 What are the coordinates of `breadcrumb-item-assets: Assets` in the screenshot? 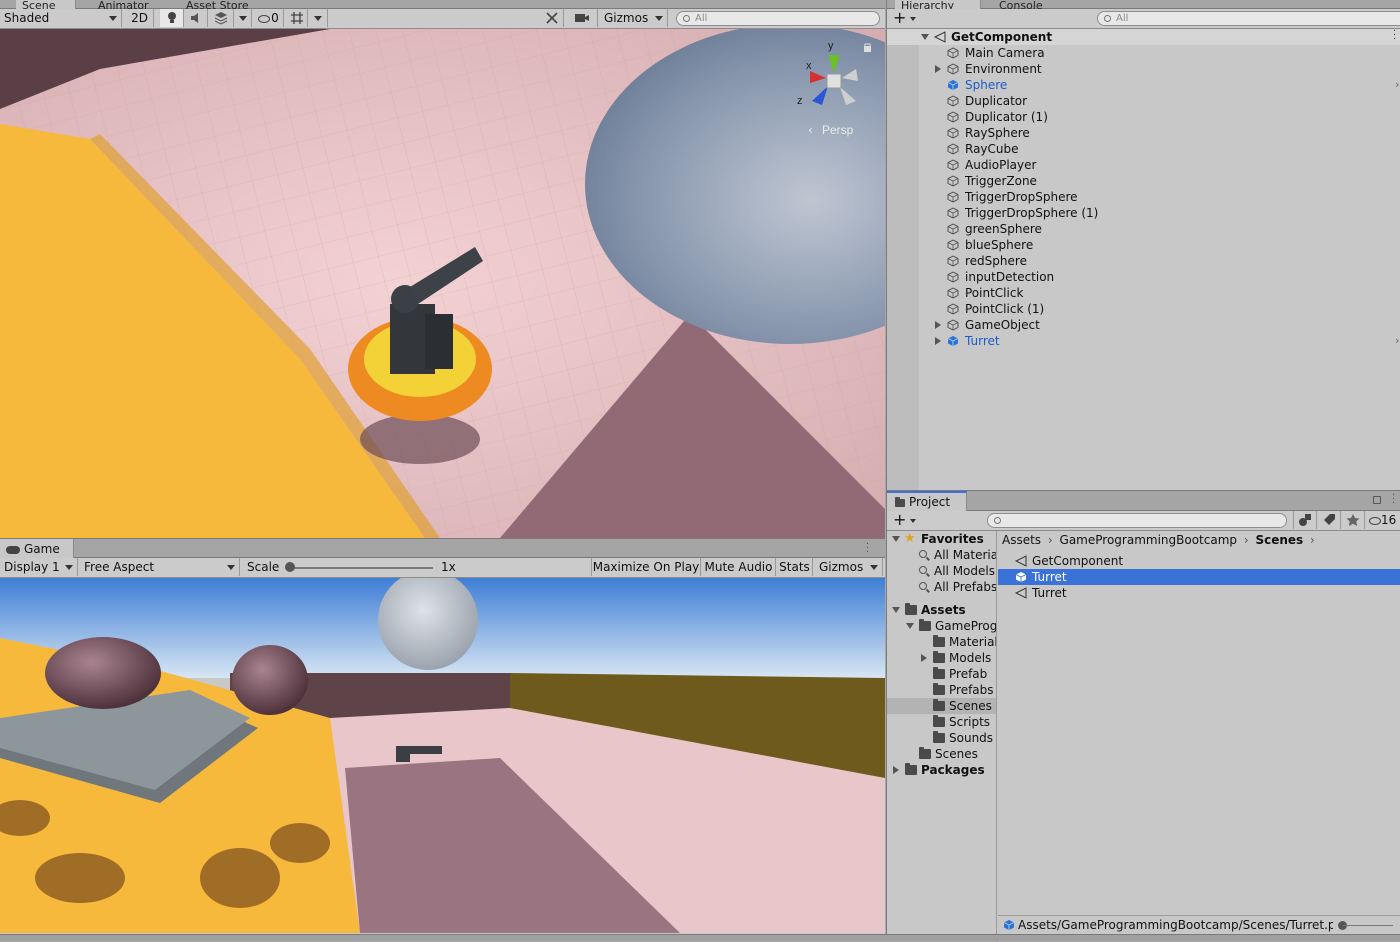 It's located at (1021, 540).